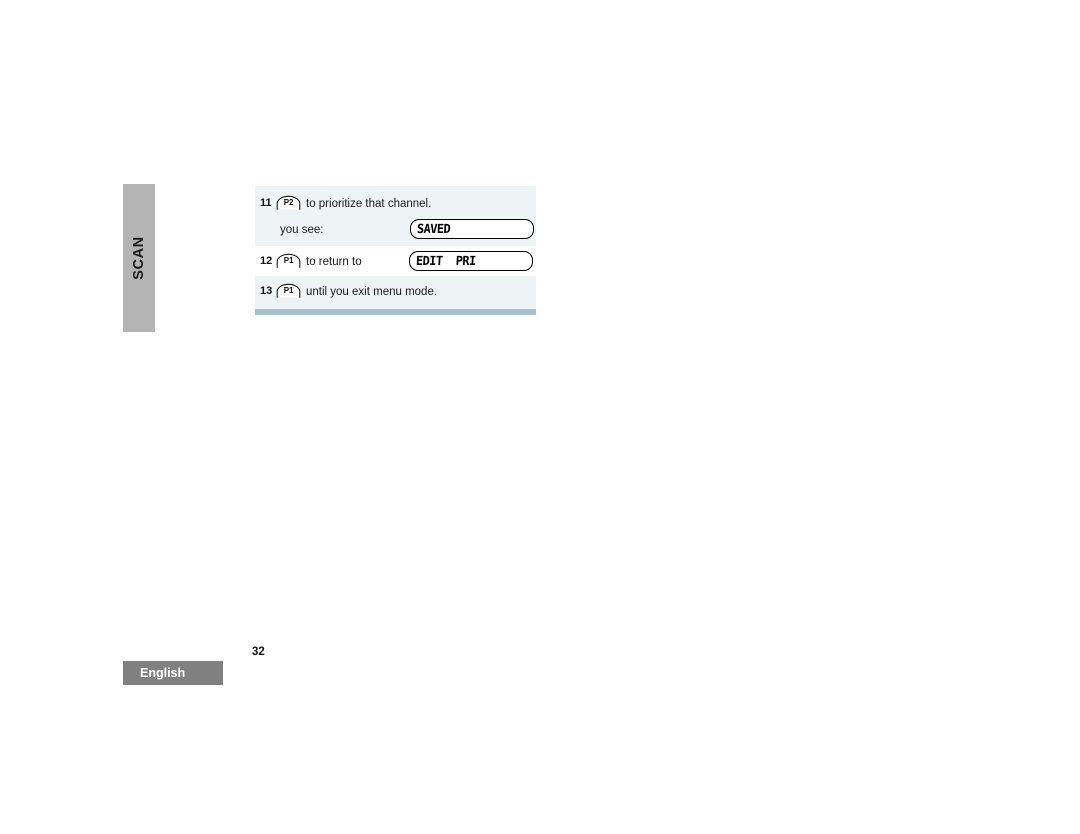  Describe the element at coordinates (258, 652) in the screenshot. I see `page-number: 32` at that location.